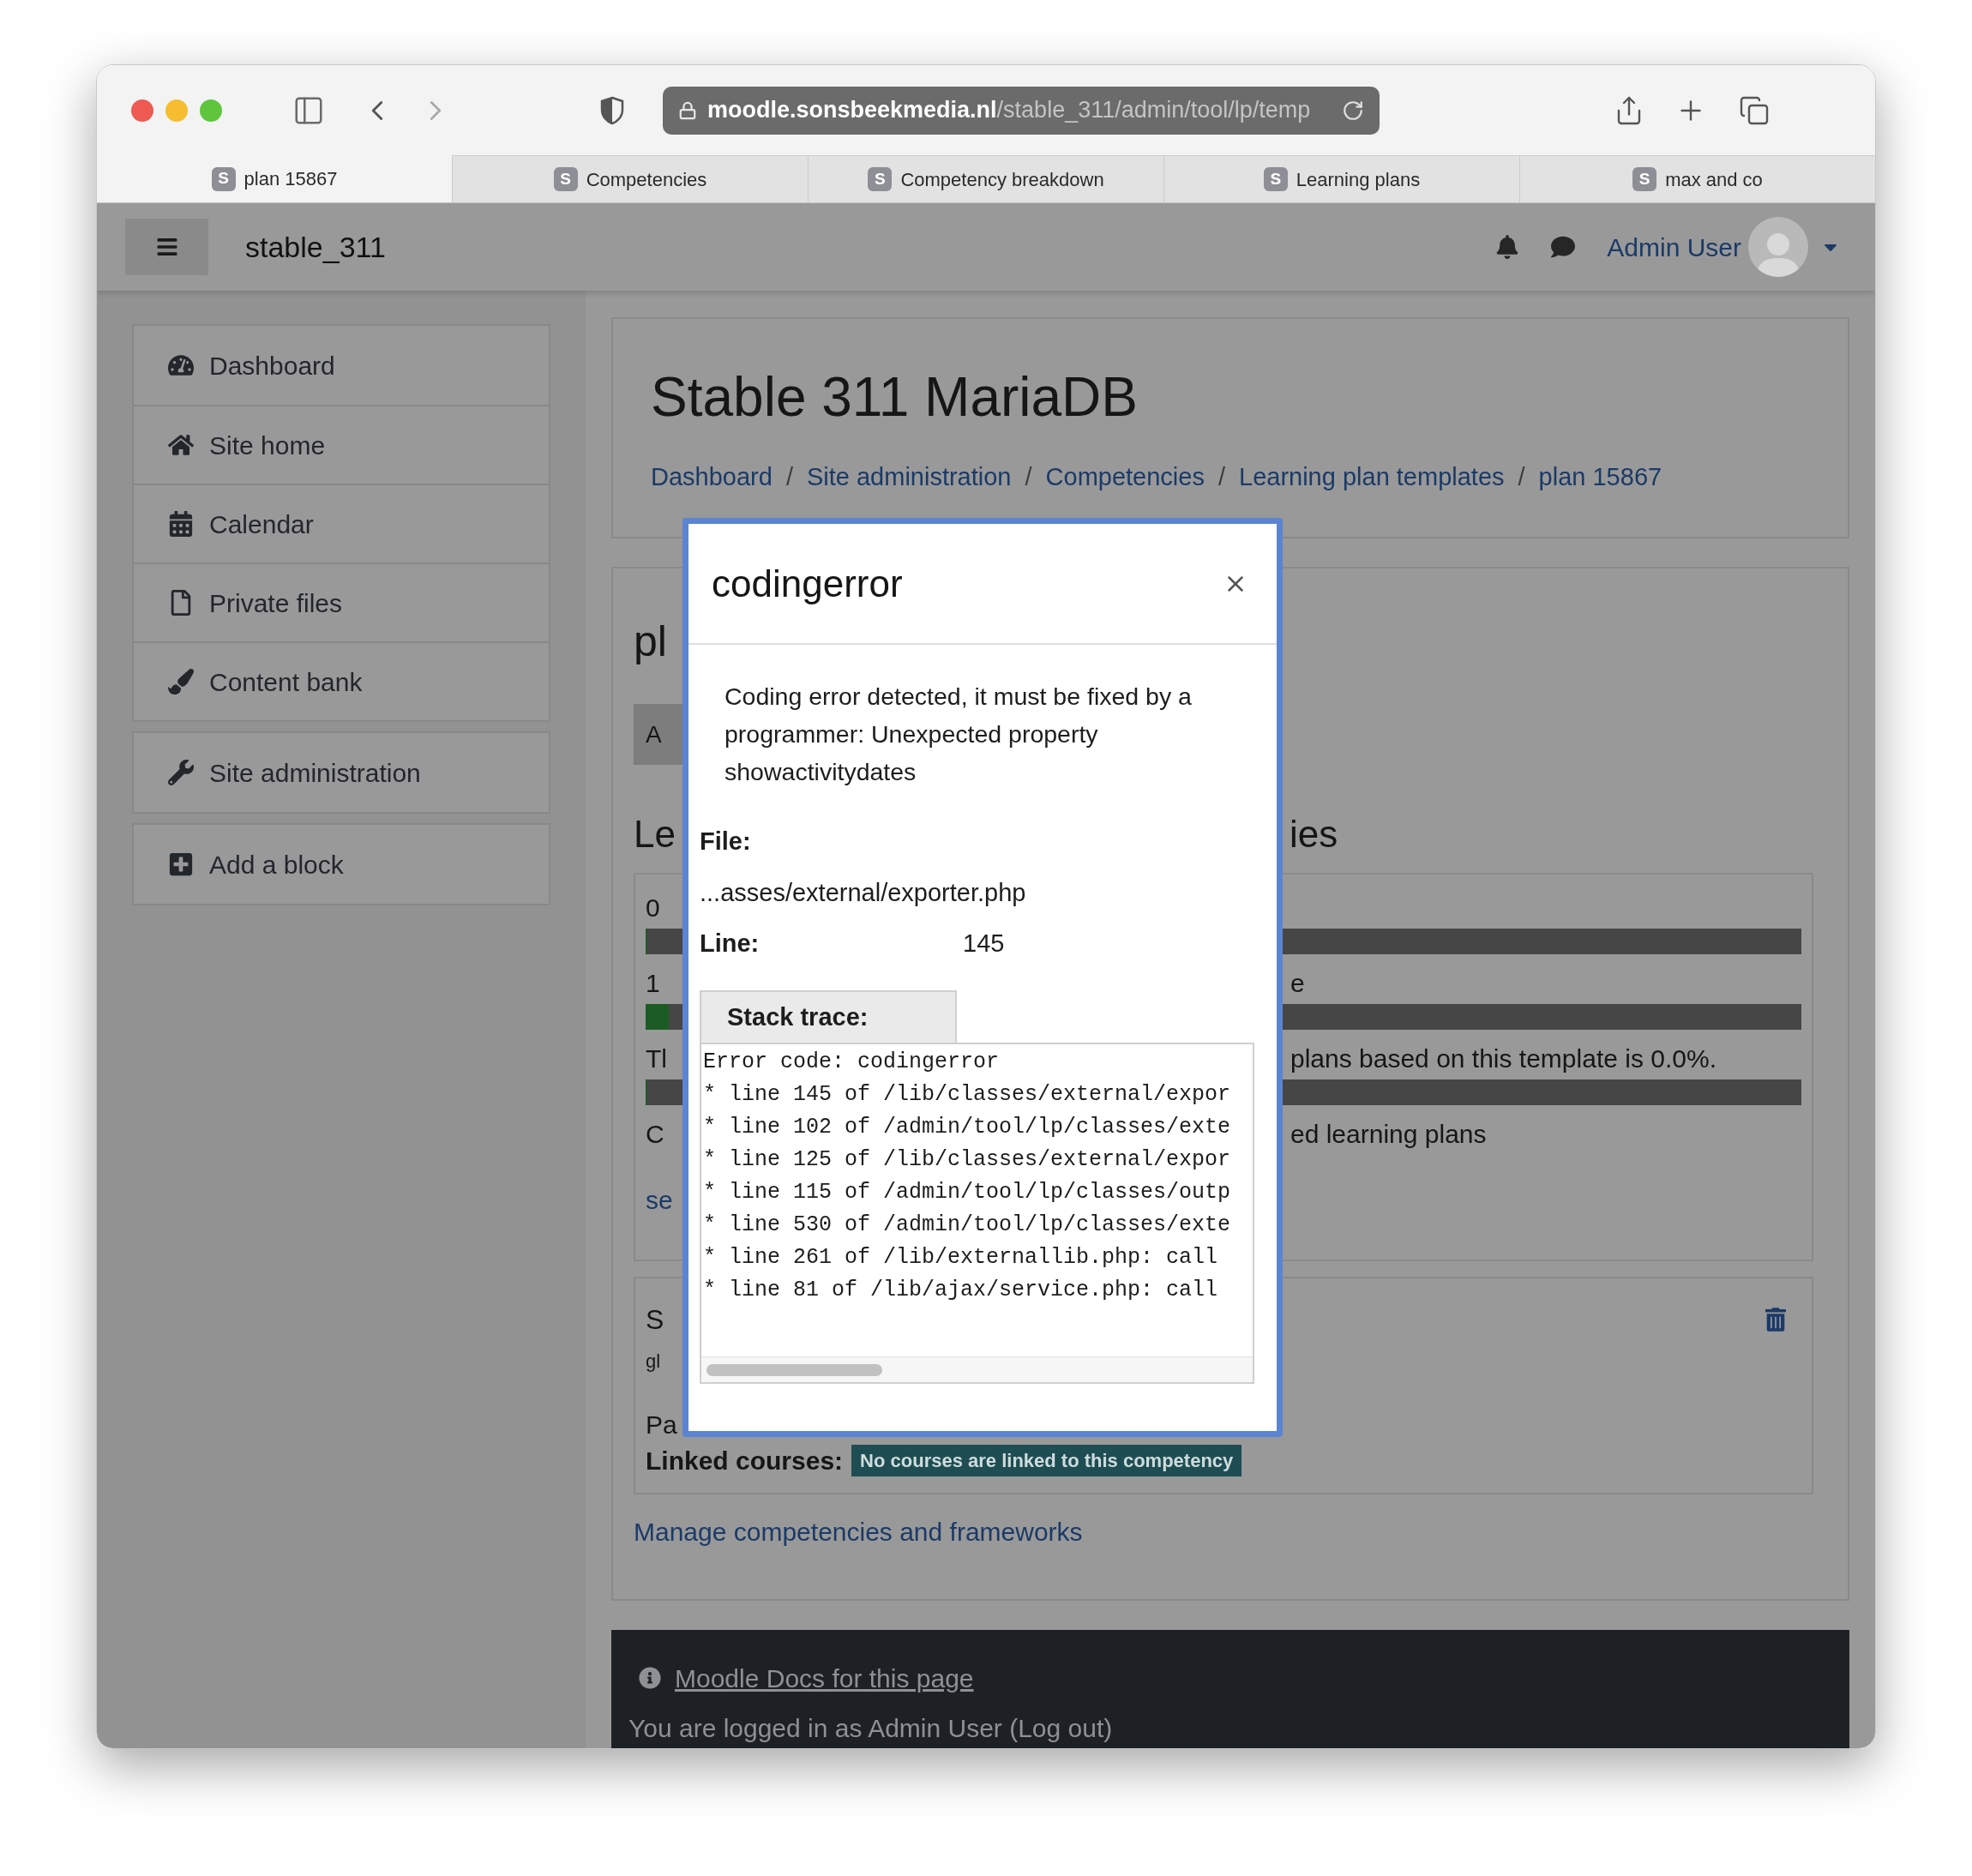  I want to click on sidebar-item: Dashboard, so click(341, 365).